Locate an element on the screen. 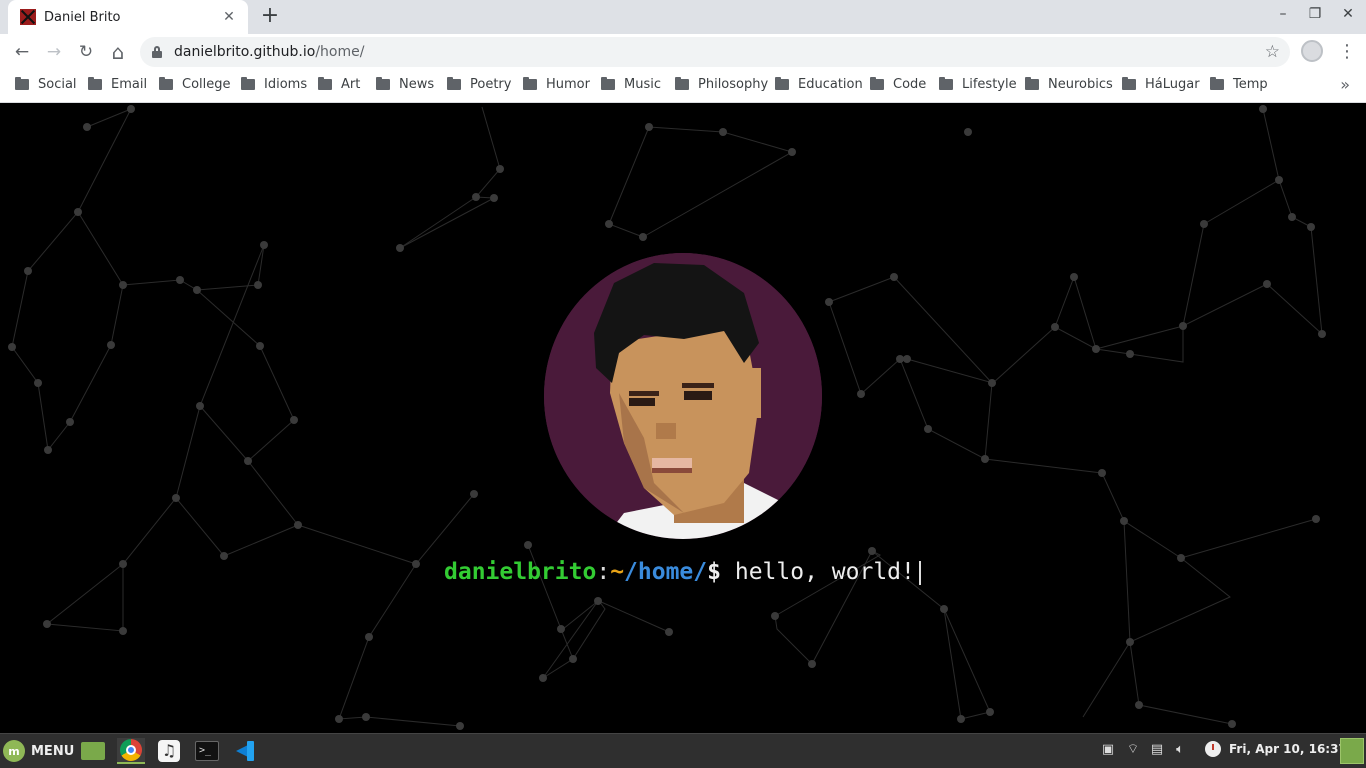 Image resolution: width=1366 pixels, height=768 pixels. start-menu-button: m MENU is located at coordinates (38, 751).